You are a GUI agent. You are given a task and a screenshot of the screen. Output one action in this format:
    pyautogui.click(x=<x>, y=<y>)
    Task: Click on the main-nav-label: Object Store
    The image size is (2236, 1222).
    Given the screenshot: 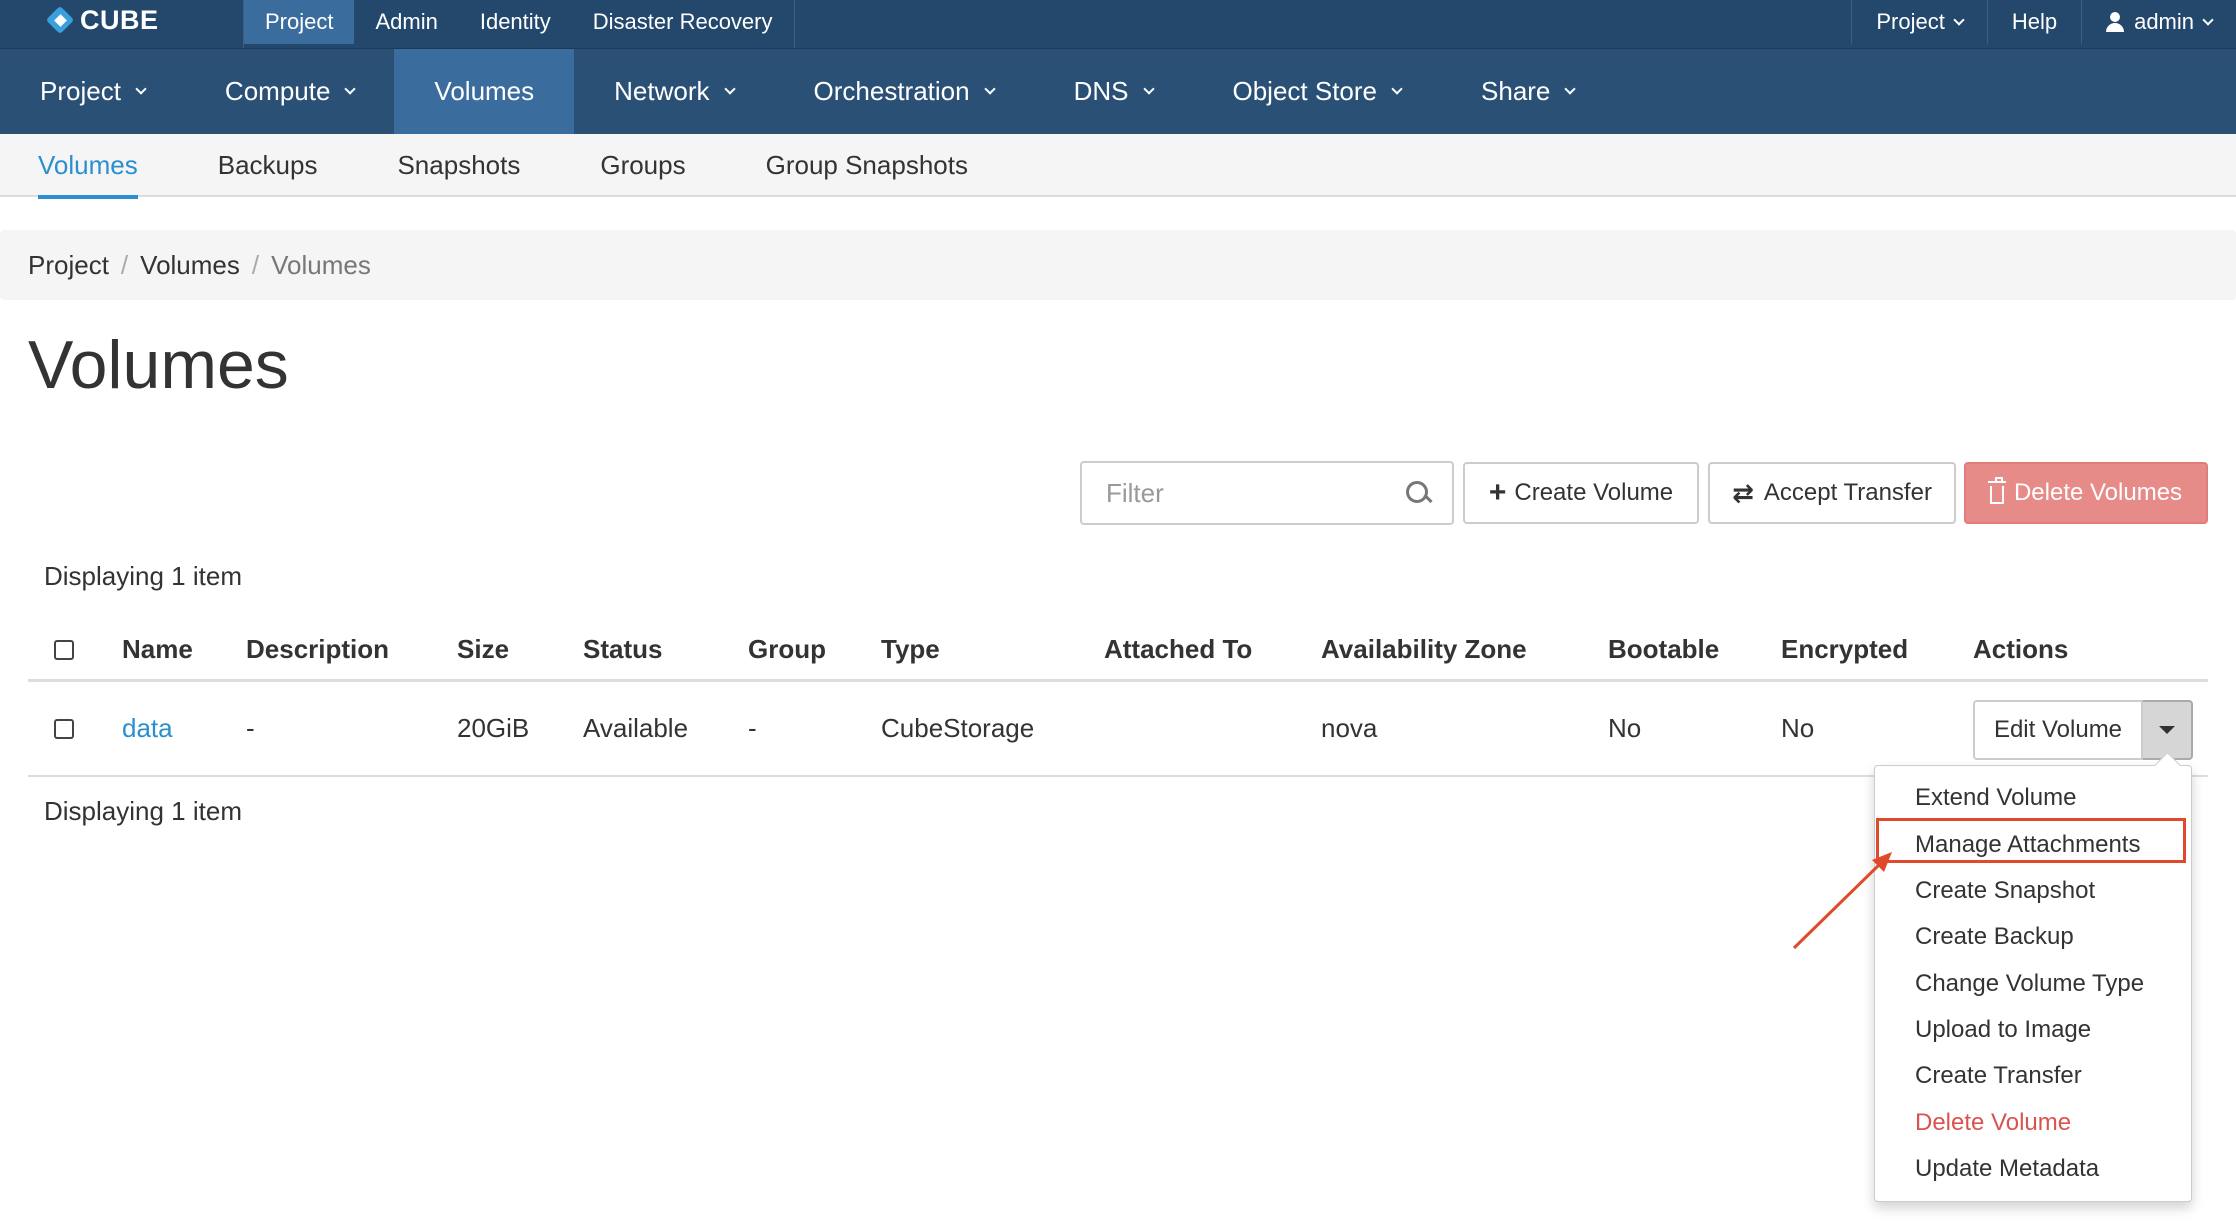 What is the action you would take?
    pyautogui.click(x=1305, y=91)
    